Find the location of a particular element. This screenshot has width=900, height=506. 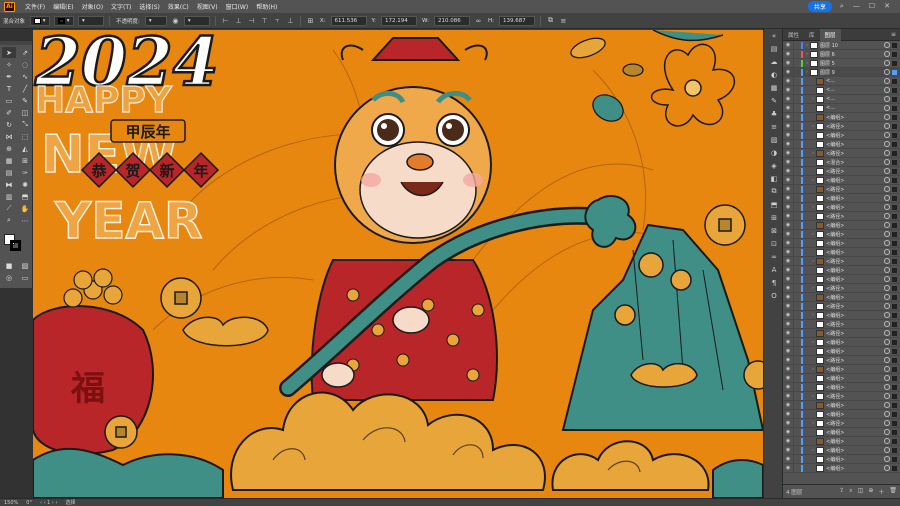

layers-panel-icon: ⧉ is located at coordinates (774, 191).